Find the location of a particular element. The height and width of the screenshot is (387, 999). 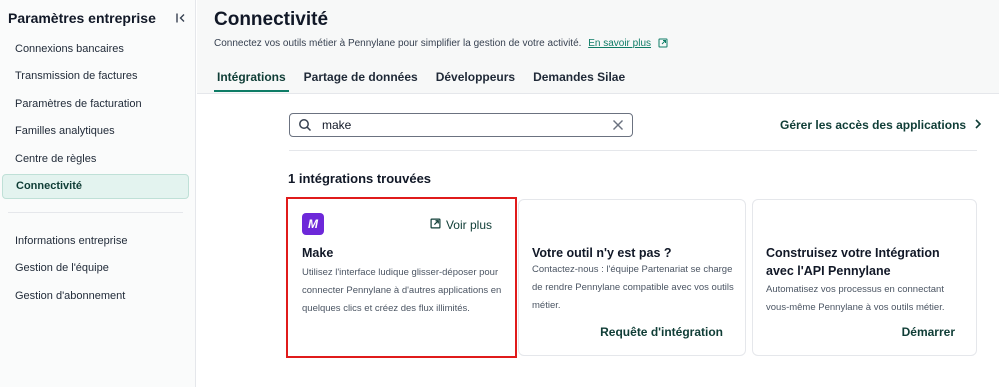

sidebar-item-connectivite: Connectivité is located at coordinates (95, 186).